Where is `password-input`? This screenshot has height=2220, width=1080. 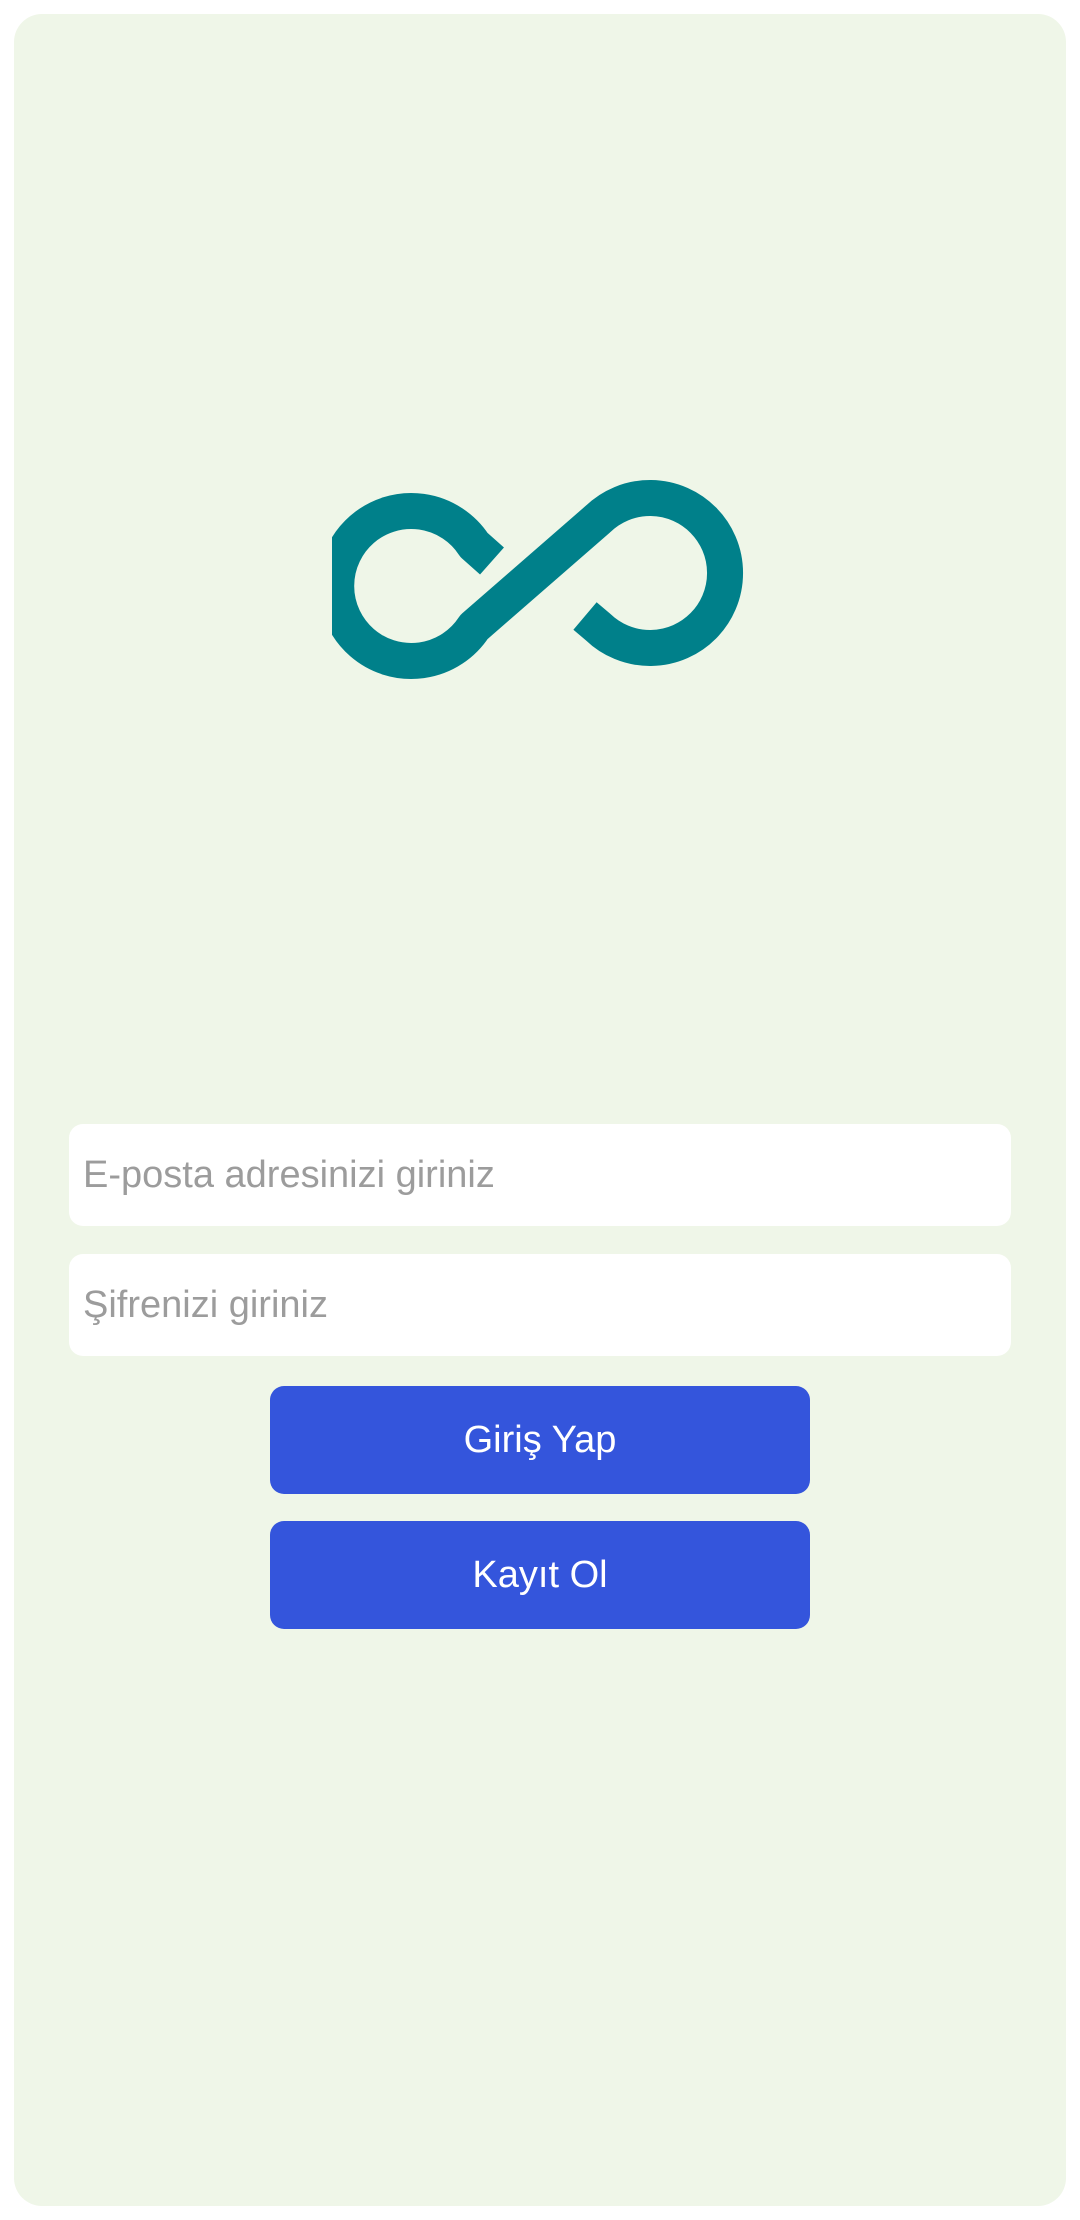
password-input is located at coordinates (540, 1305).